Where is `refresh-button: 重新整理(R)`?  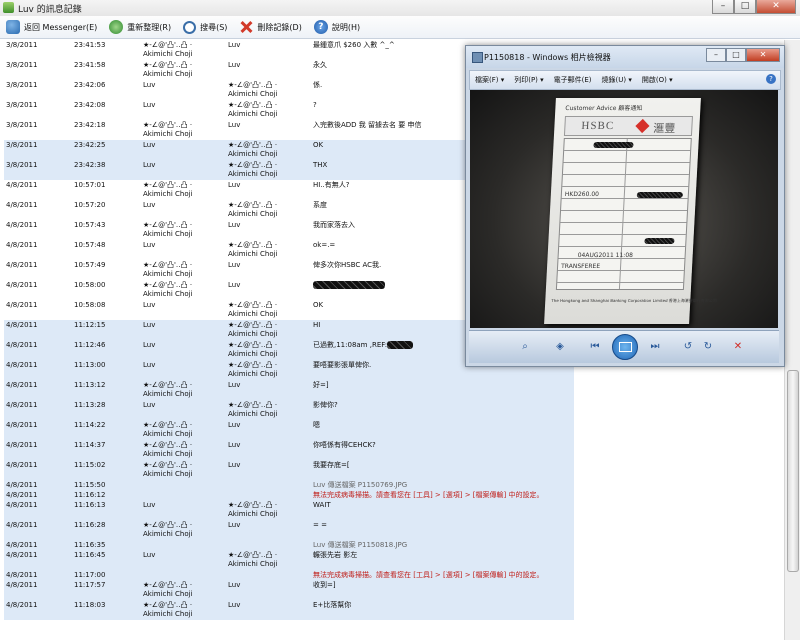 refresh-button: 重新整理(R) is located at coordinates (140, 27).